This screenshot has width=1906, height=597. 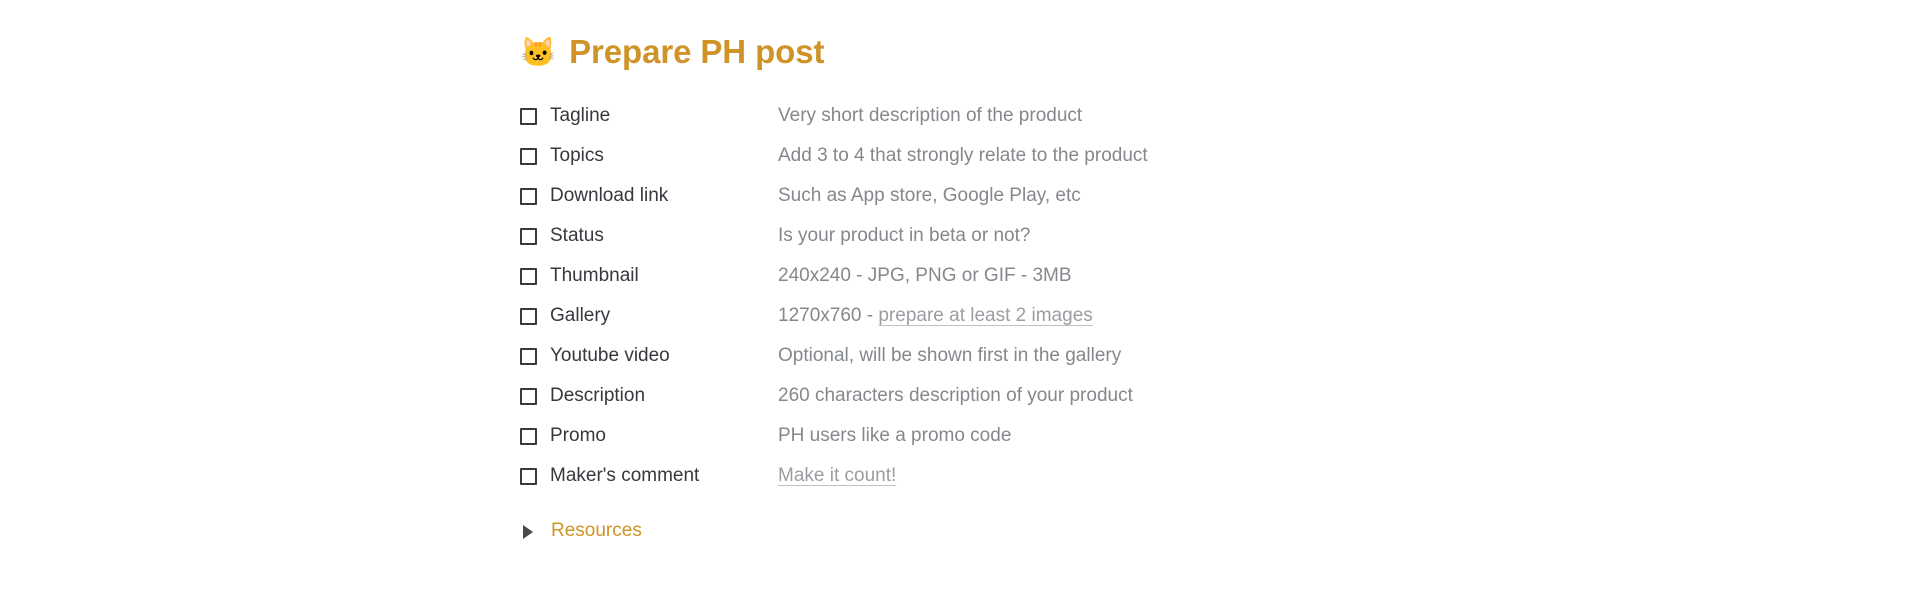 I want to click on checklist-item-label: Maker's comment, so click(x=625, y=475).